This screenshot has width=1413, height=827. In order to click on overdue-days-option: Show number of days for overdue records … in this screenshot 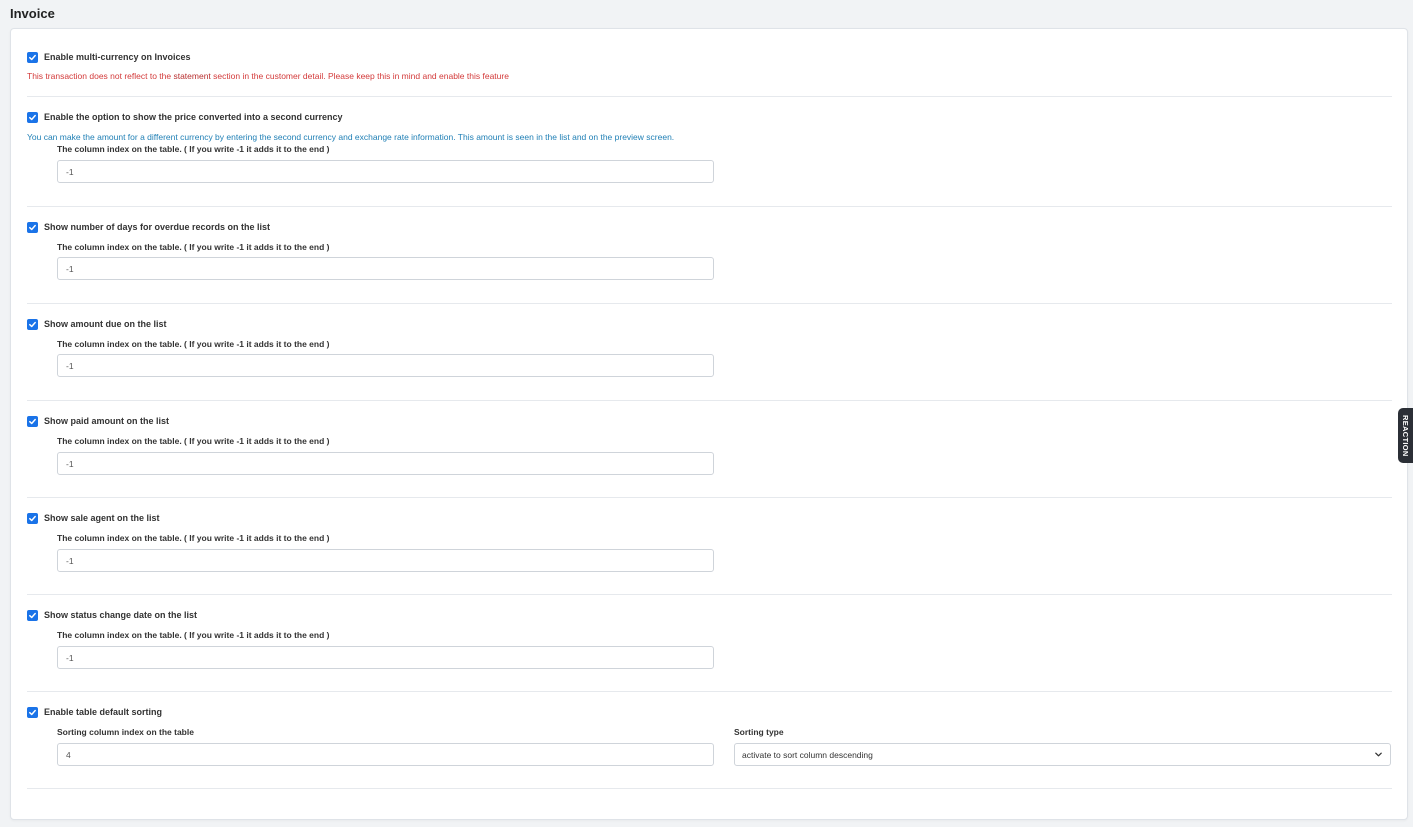, I will do `click(148, 227)`.